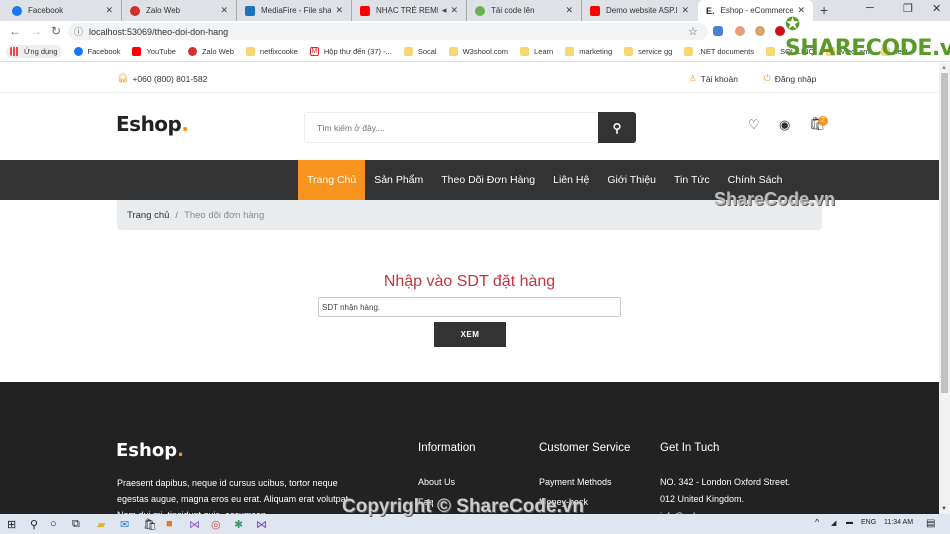  What do you see at coordinates (692, 180) in the screenshot?
I see `nav-tin-tuc: Tin Tức` at bounding box center [692, 180].